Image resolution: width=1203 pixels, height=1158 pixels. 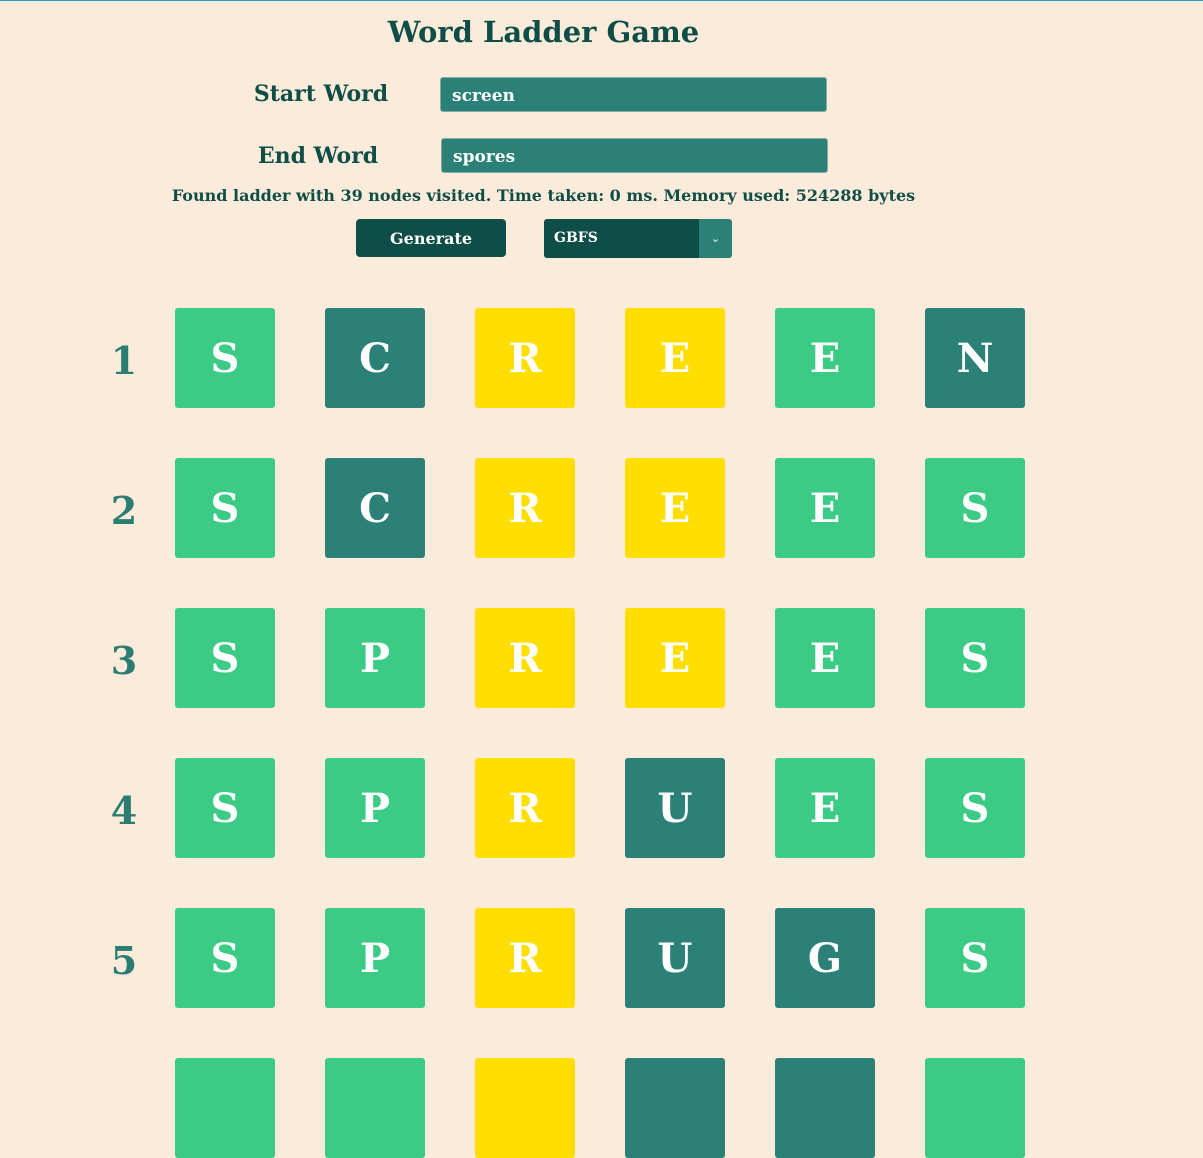 I want to click on algorithm-select: GBFS ⌄, so click(x=638, y=238).